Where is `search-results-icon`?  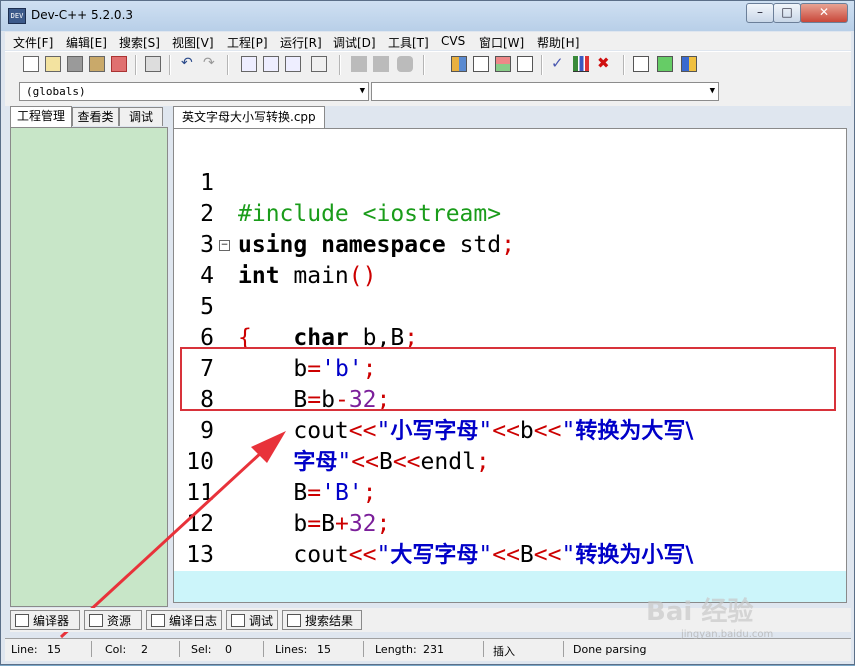
search-results-icon is located at coordinates (294, 620).